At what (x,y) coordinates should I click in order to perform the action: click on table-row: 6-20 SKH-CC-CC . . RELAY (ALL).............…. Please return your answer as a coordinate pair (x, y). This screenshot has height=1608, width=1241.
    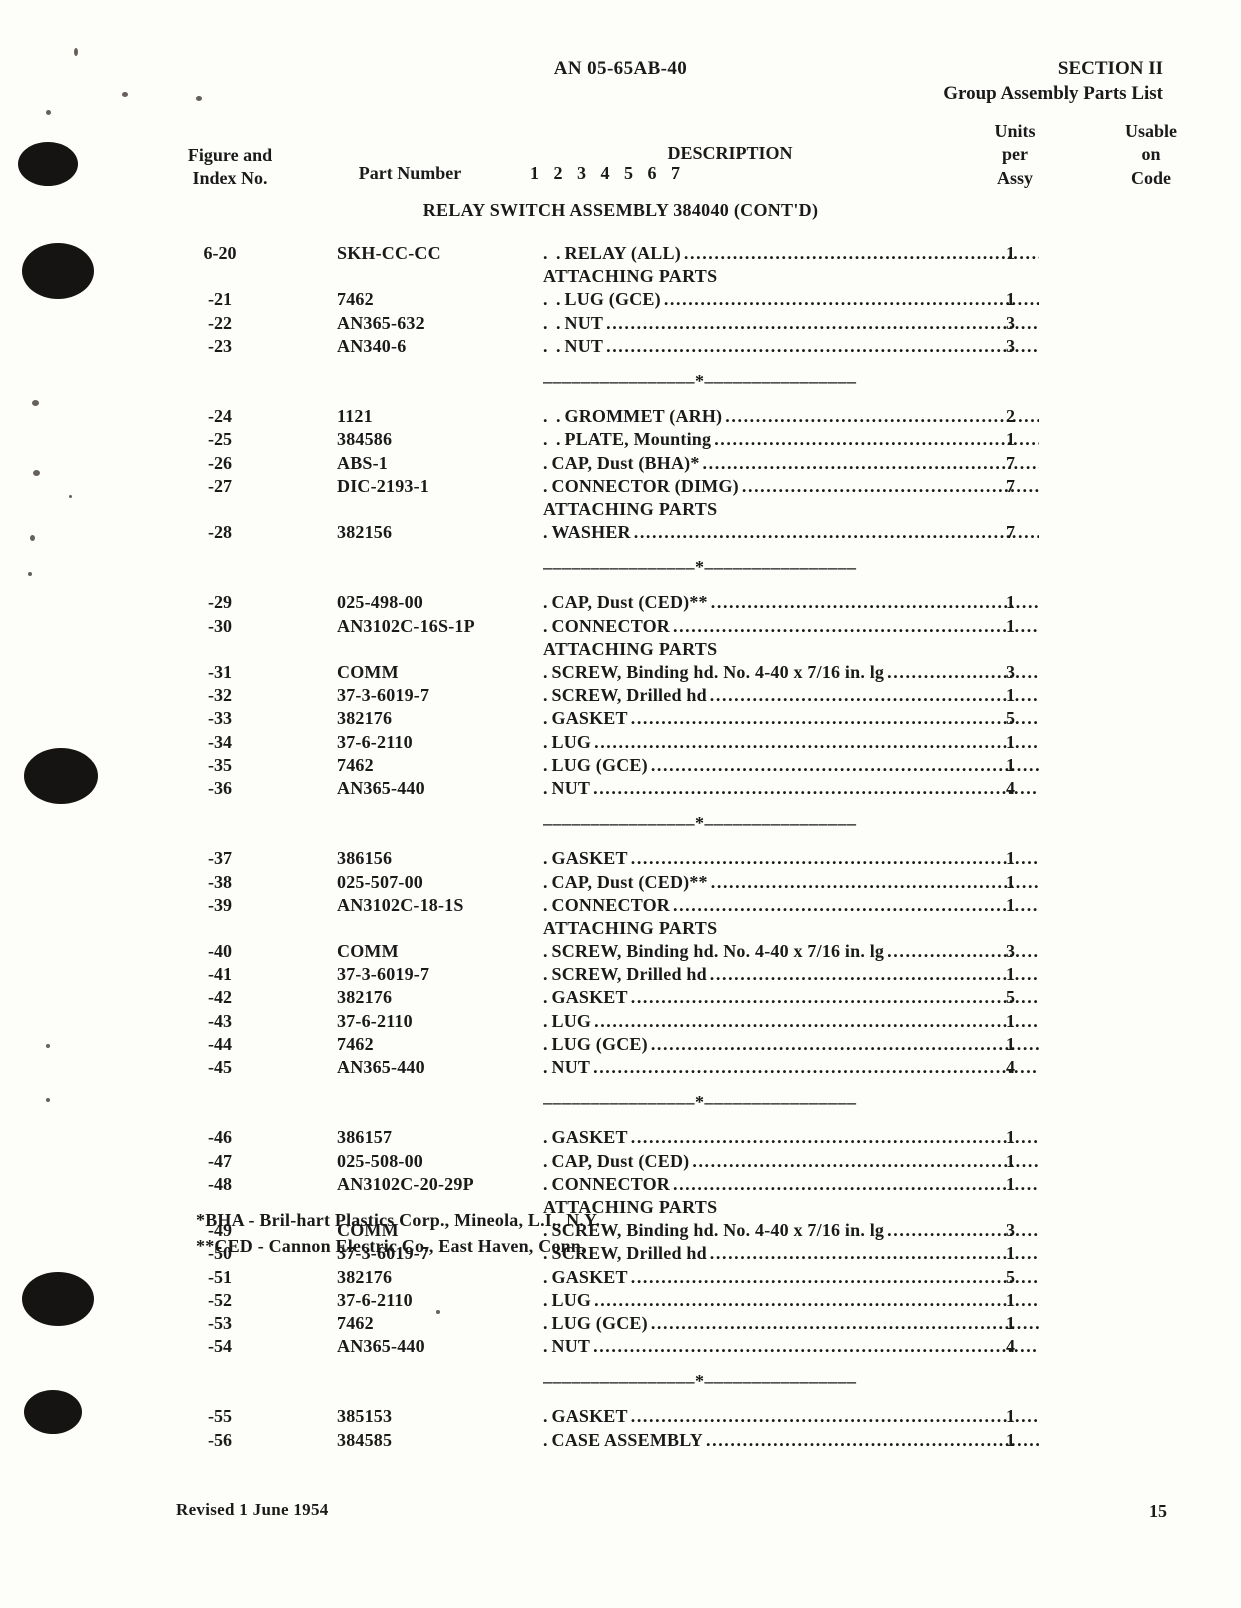
    Looking at the image, I should click on (620, 254).